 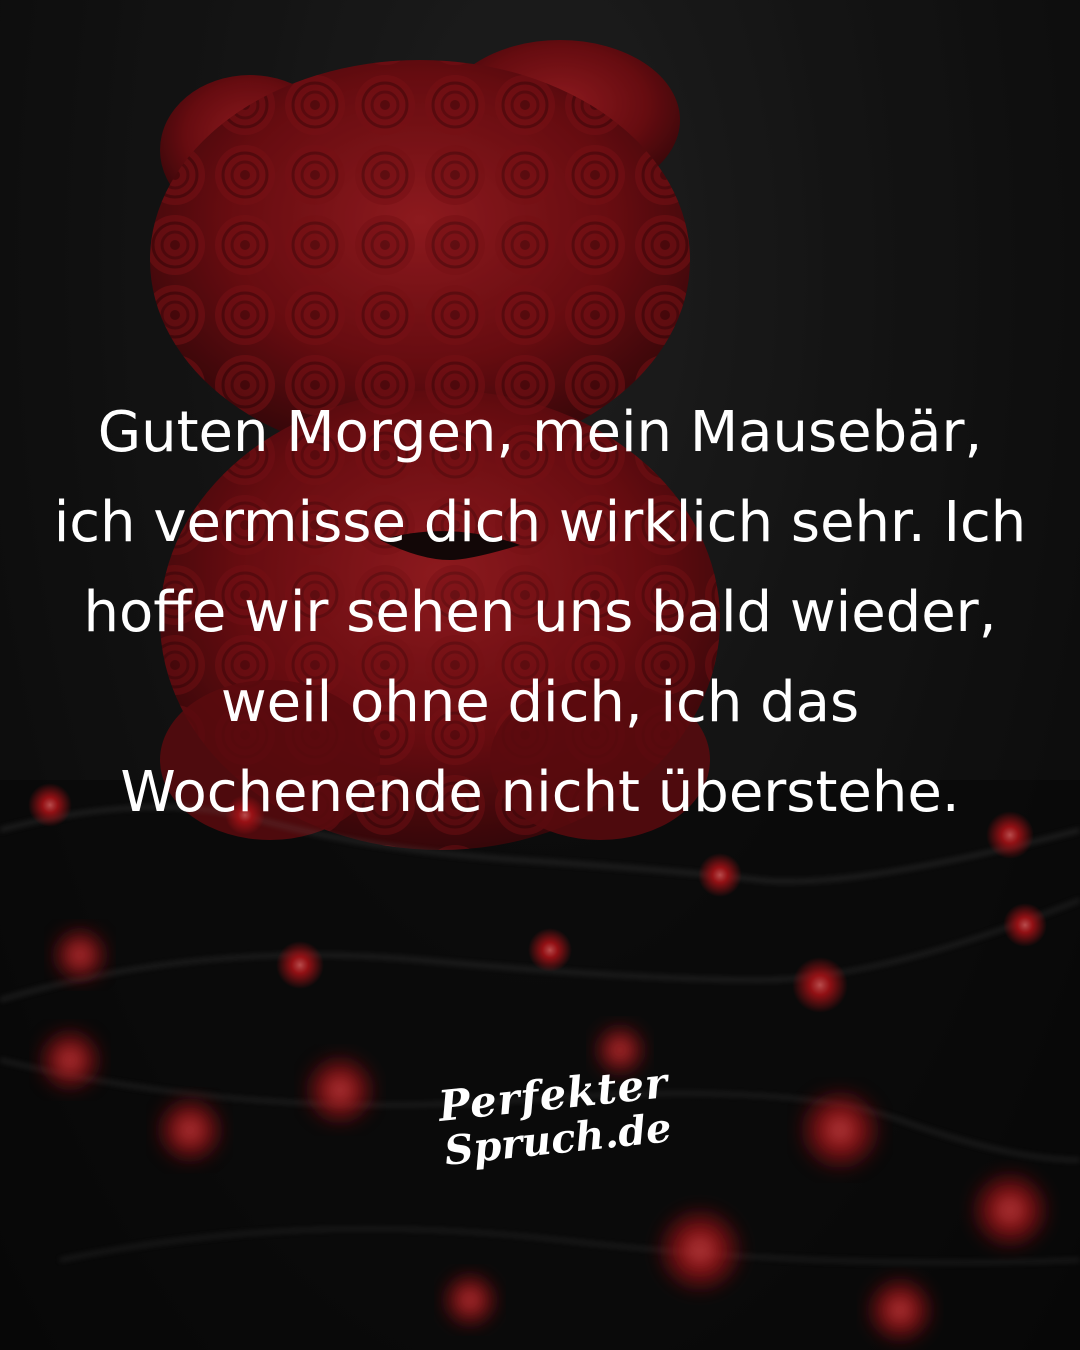 I want to click on brand-logo: Perfekter Spruch.de, so click(x=552, y=1124).